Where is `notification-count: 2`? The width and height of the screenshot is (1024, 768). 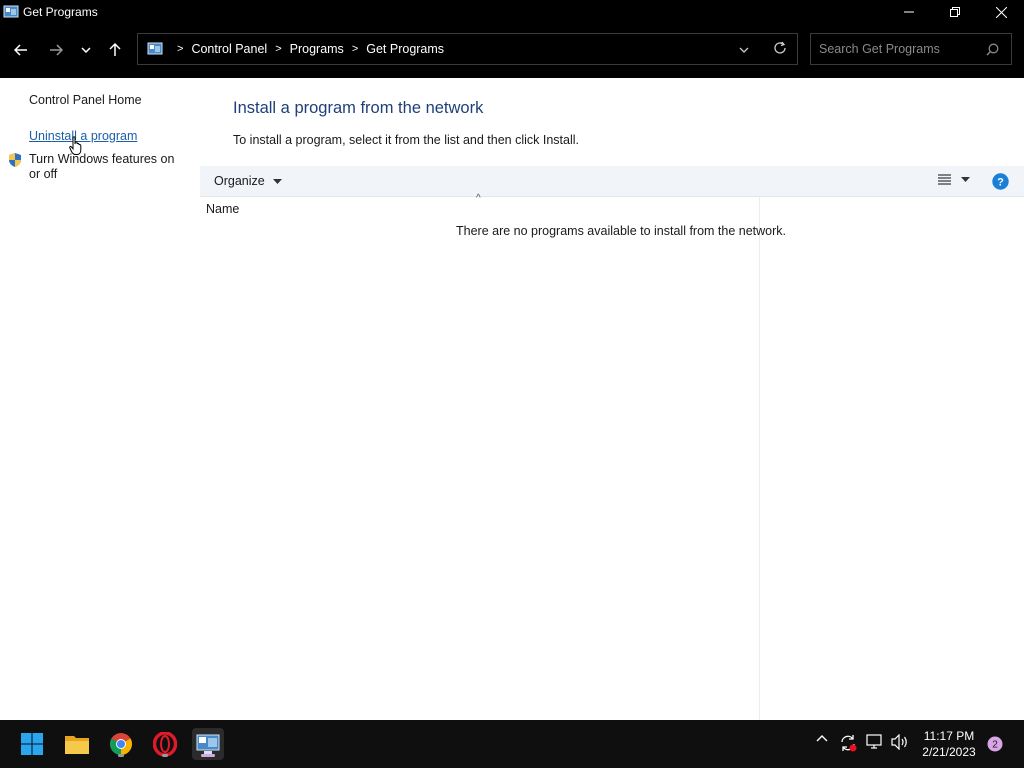 notification-count: 2 is located at coordinates (995, 745).